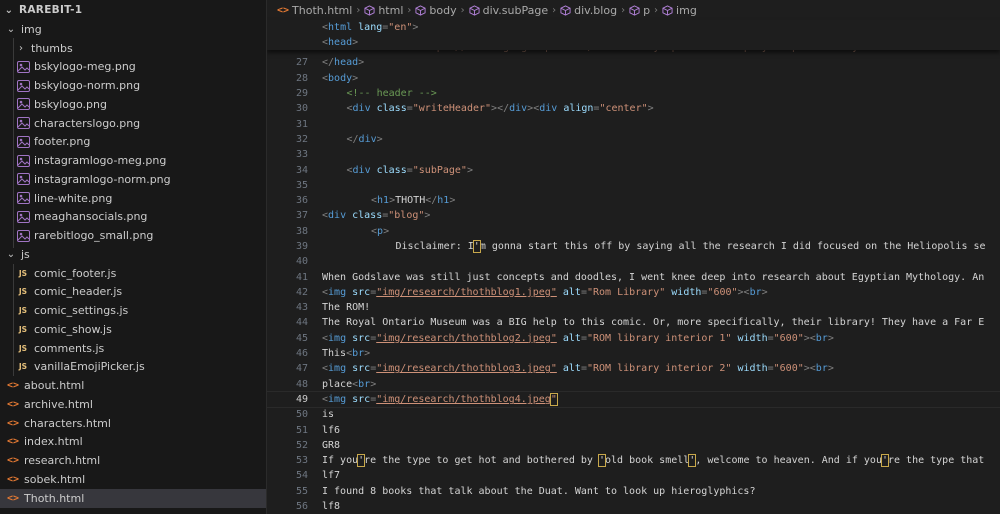 The width and height of the screenshot is (1000, 514). I want to click on file-item: meaghansocials.png, so click(133, 217).